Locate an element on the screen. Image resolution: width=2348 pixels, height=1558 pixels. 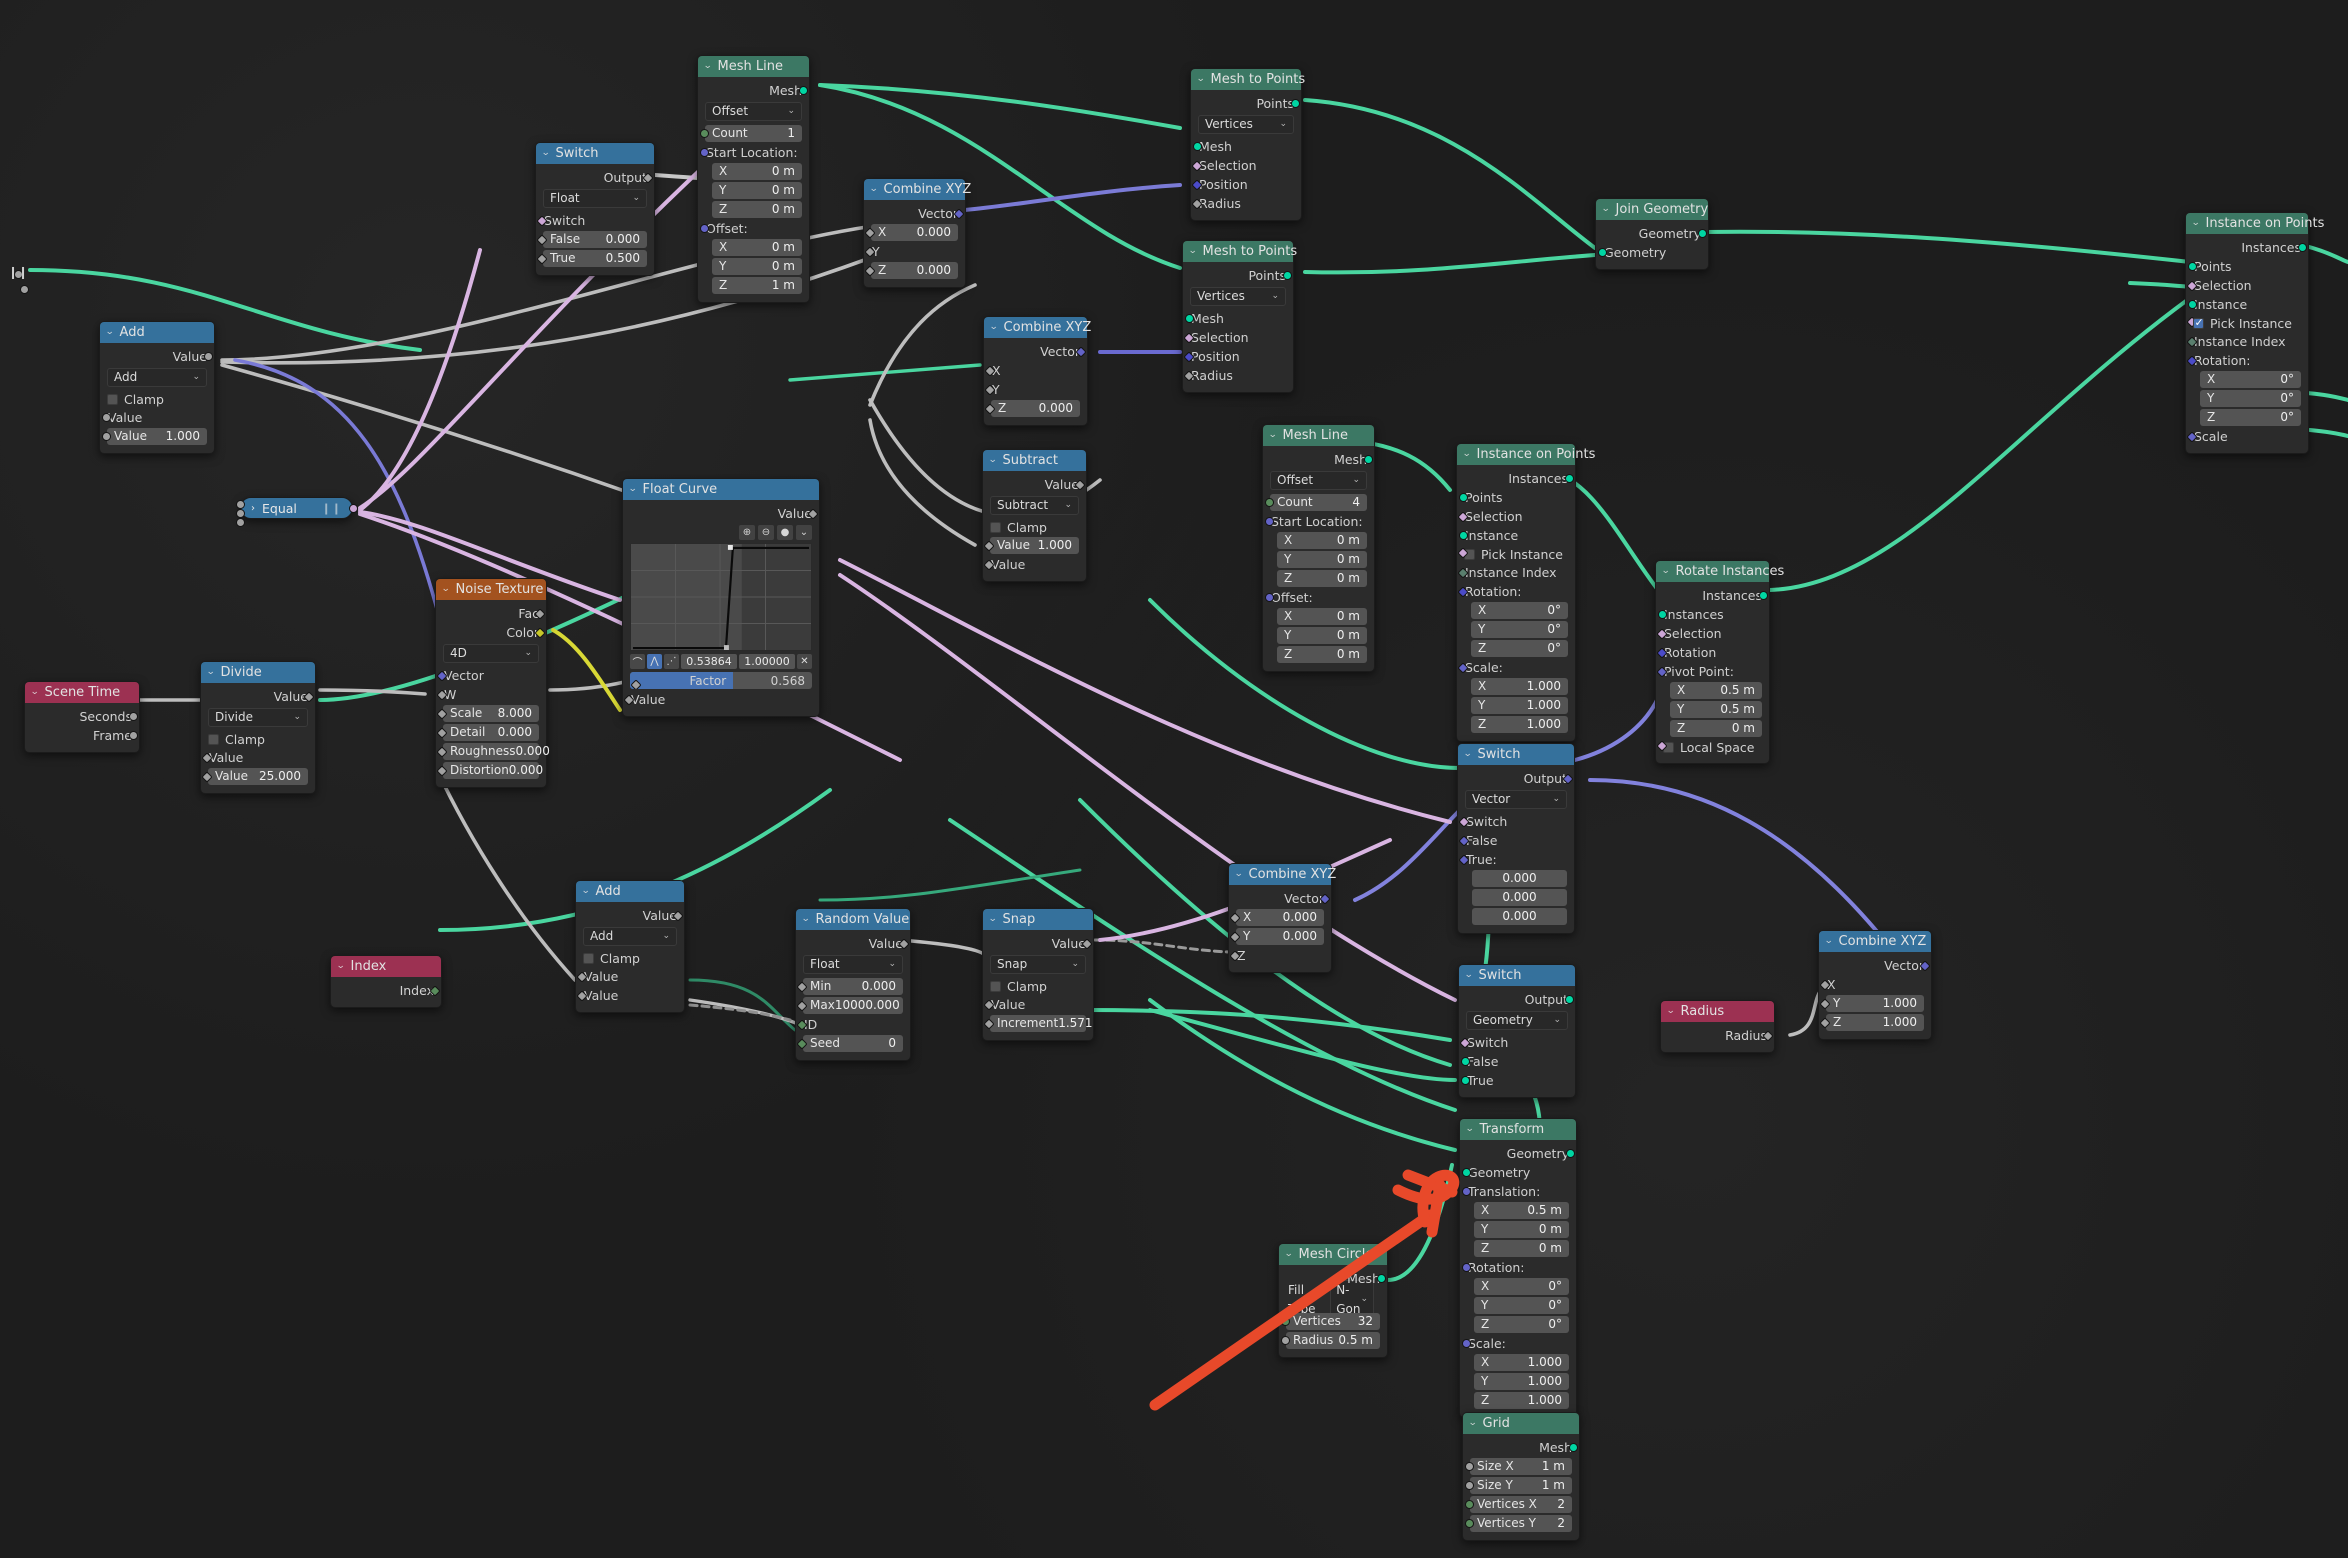
field-trans-z: Z0 m is located at coordinates (1521, 1248).